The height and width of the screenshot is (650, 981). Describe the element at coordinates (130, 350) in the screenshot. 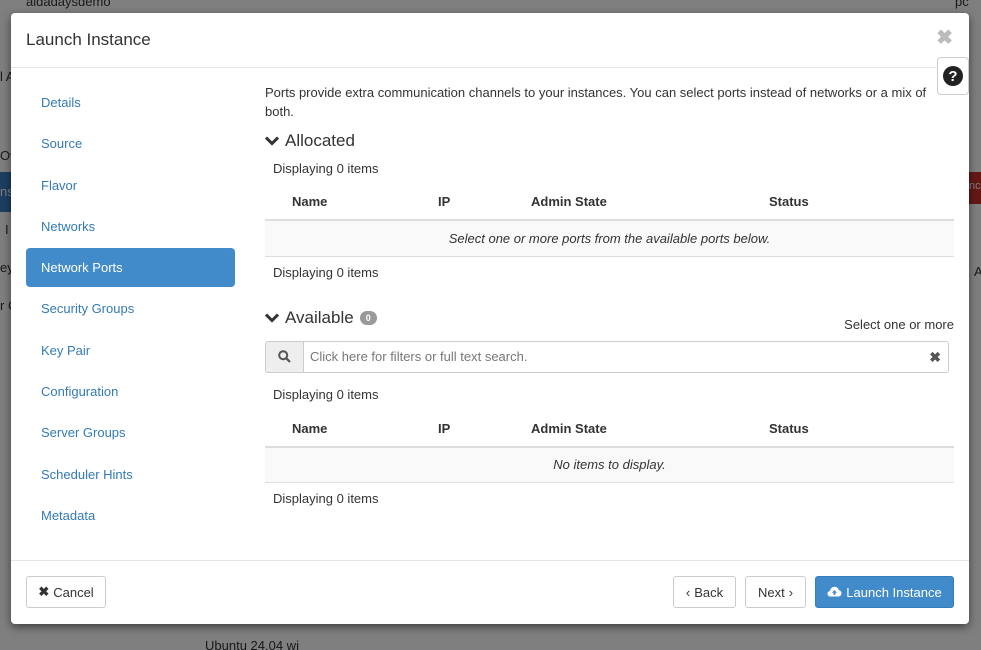

I see `nav-item-key-pair: Key Pair` at that location.